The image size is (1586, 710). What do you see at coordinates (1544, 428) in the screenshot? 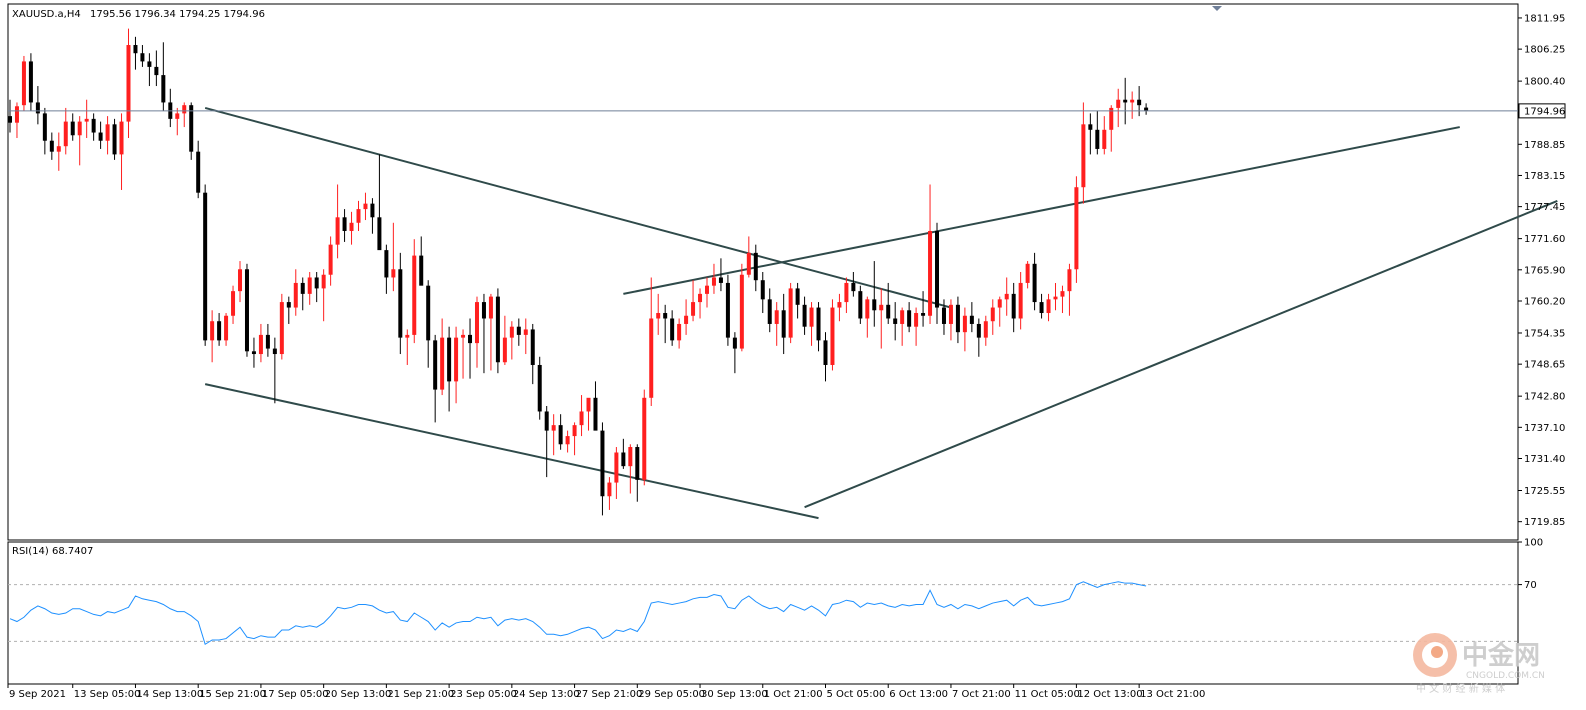
I see `price-tick-label: 1737.10` at bounding box center [1544, 428].